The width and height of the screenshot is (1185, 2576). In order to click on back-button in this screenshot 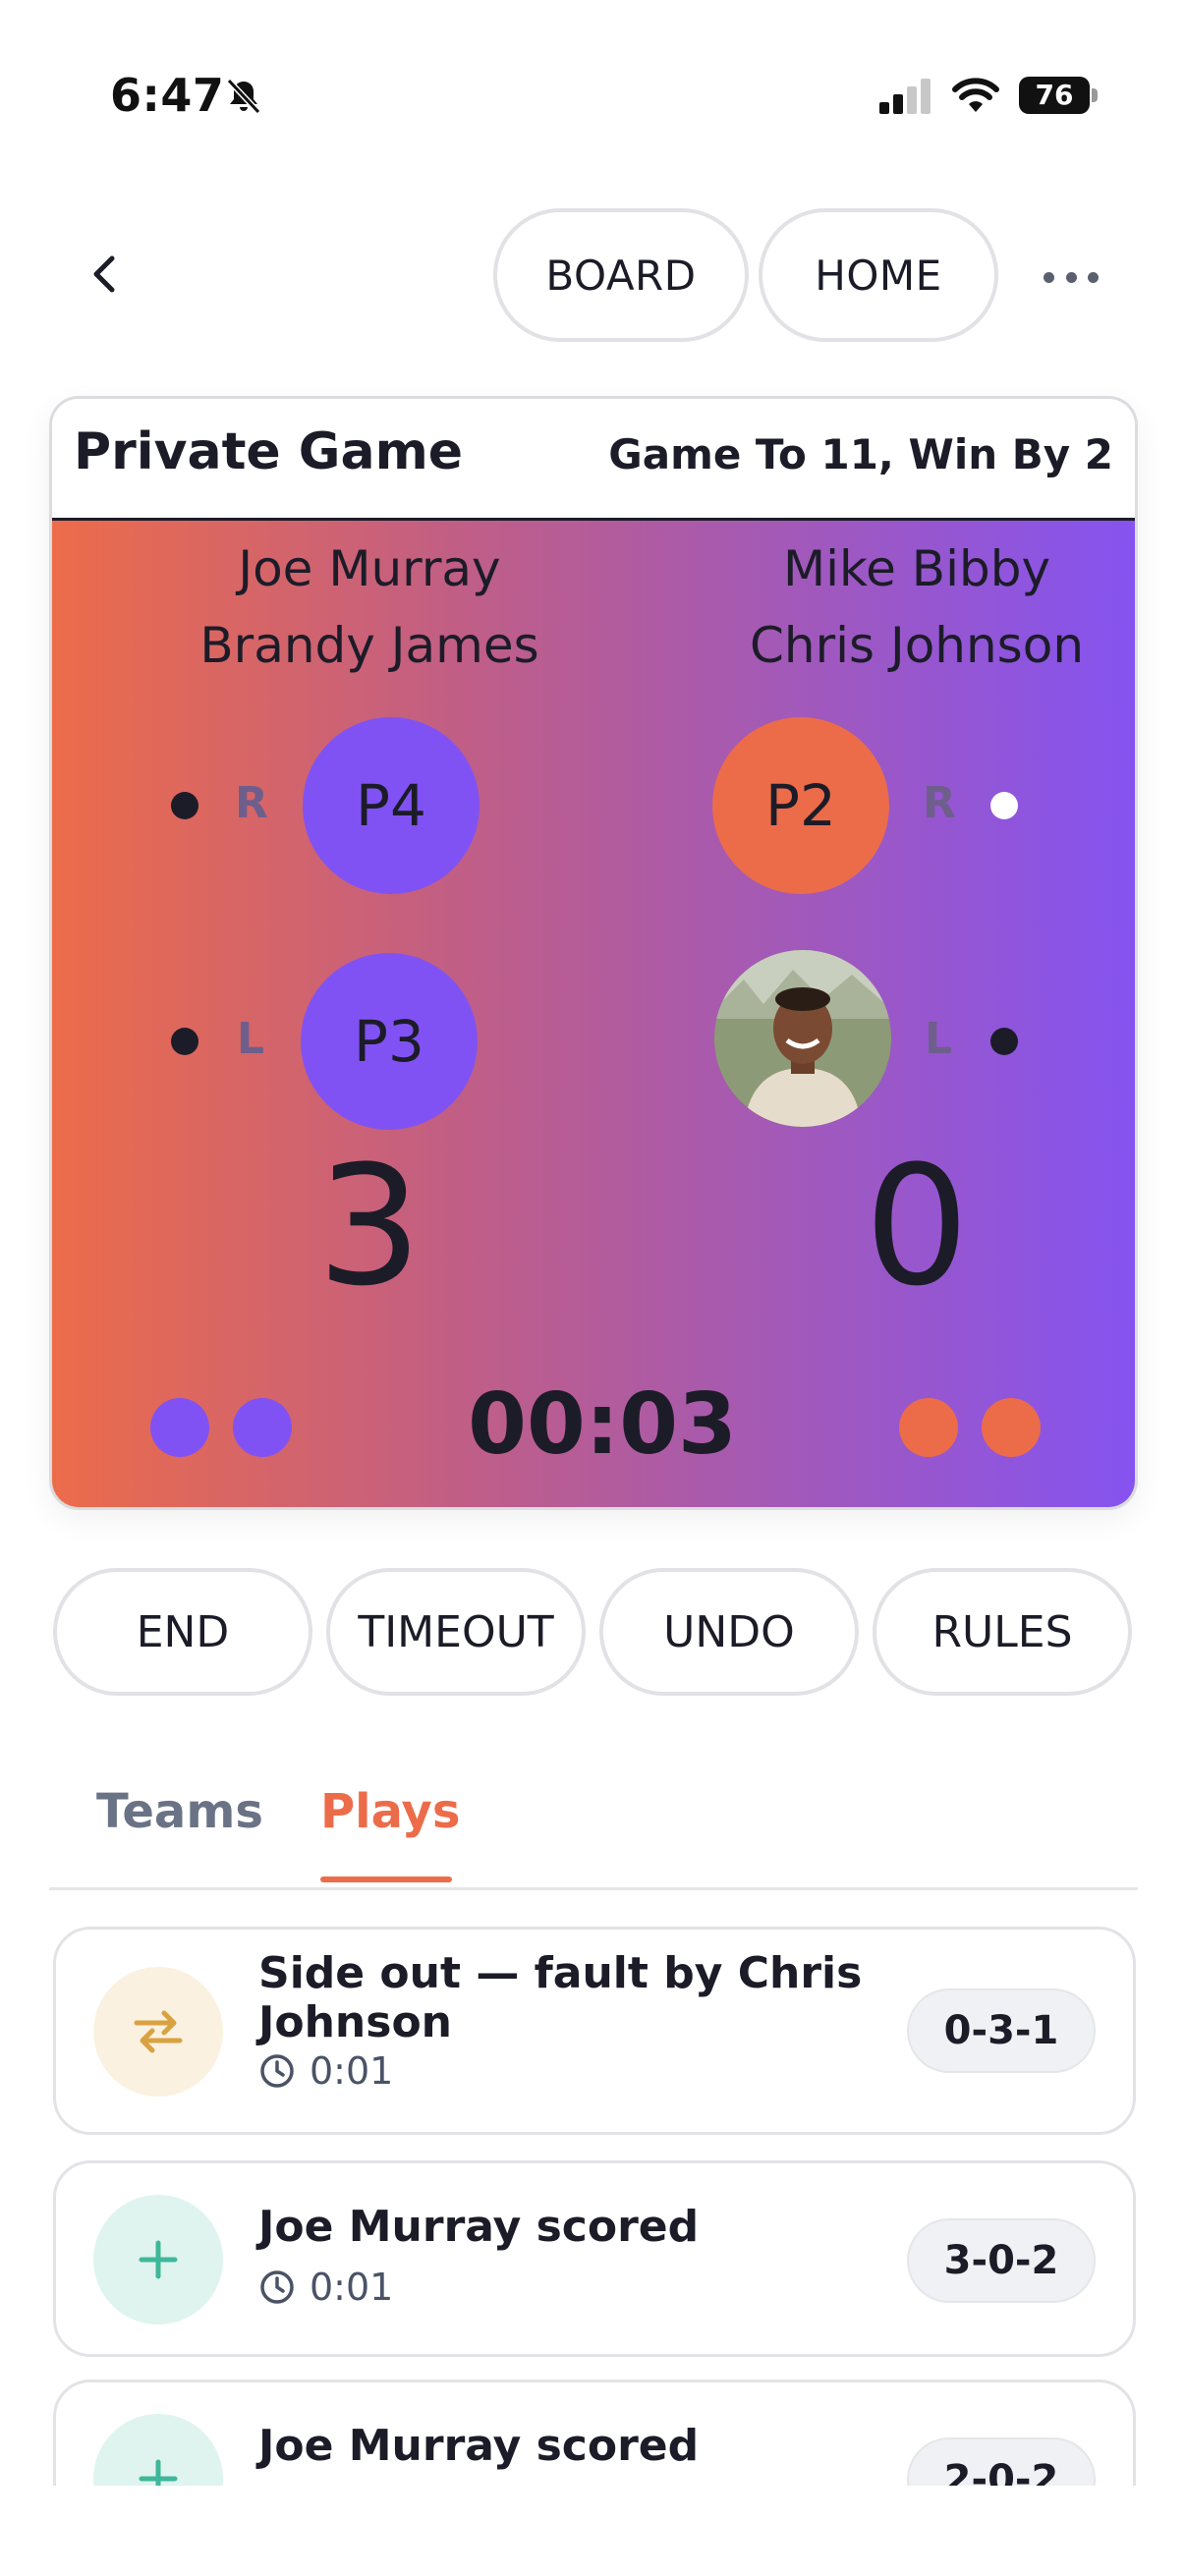, I will do `click(104, 274)`.